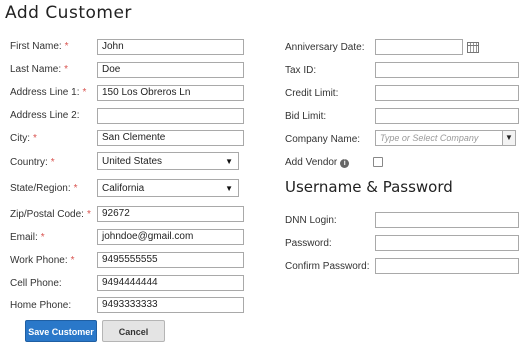 This screenshot has height=345, width=527. What do you see at coordinates (447, 266) in the screenshot?
I see `confirm-password-input` at bounding box center [447, 266].